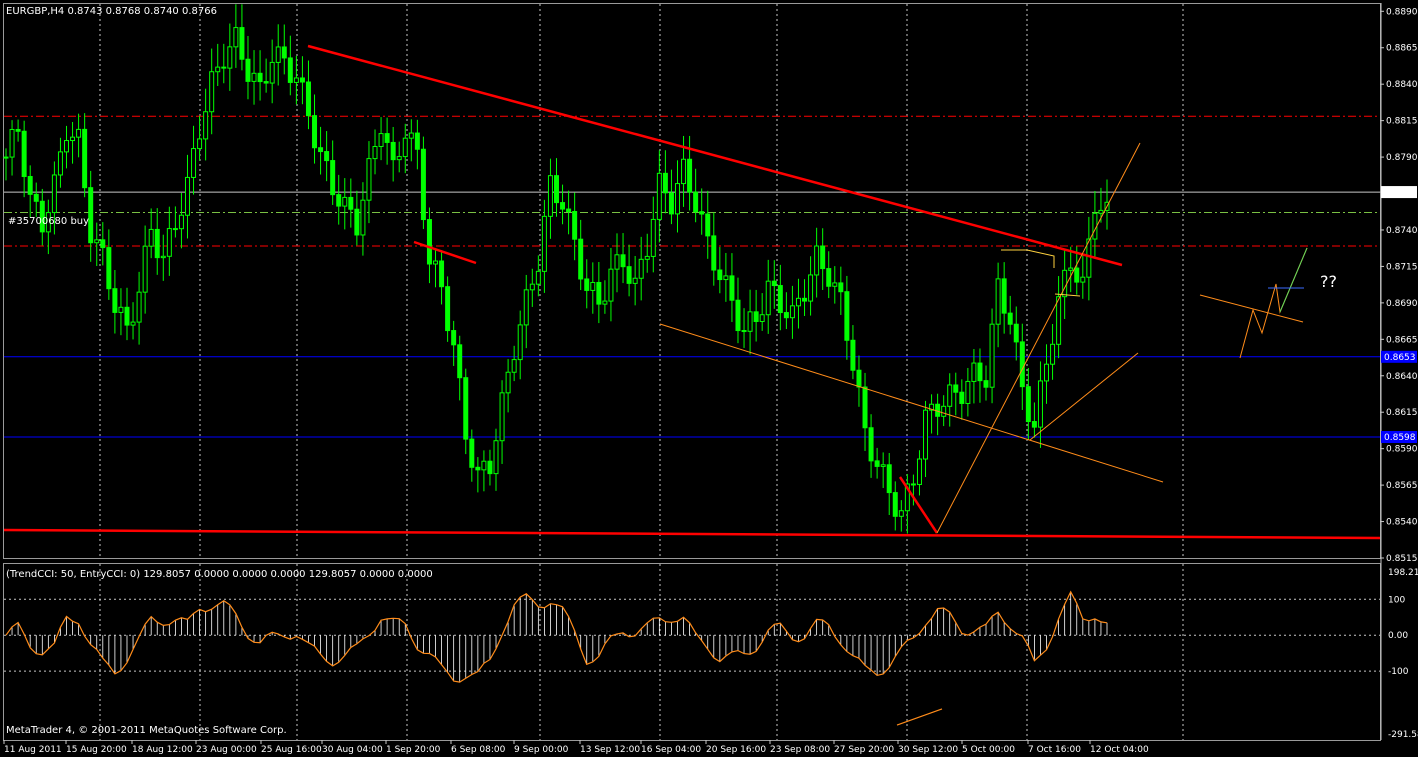 This screenshot has height=757, width=1418. Describe the element at coordinates (1054, 750) in the screenshot. I see `time-tick-label: 7 Oct 16:00` at that location.